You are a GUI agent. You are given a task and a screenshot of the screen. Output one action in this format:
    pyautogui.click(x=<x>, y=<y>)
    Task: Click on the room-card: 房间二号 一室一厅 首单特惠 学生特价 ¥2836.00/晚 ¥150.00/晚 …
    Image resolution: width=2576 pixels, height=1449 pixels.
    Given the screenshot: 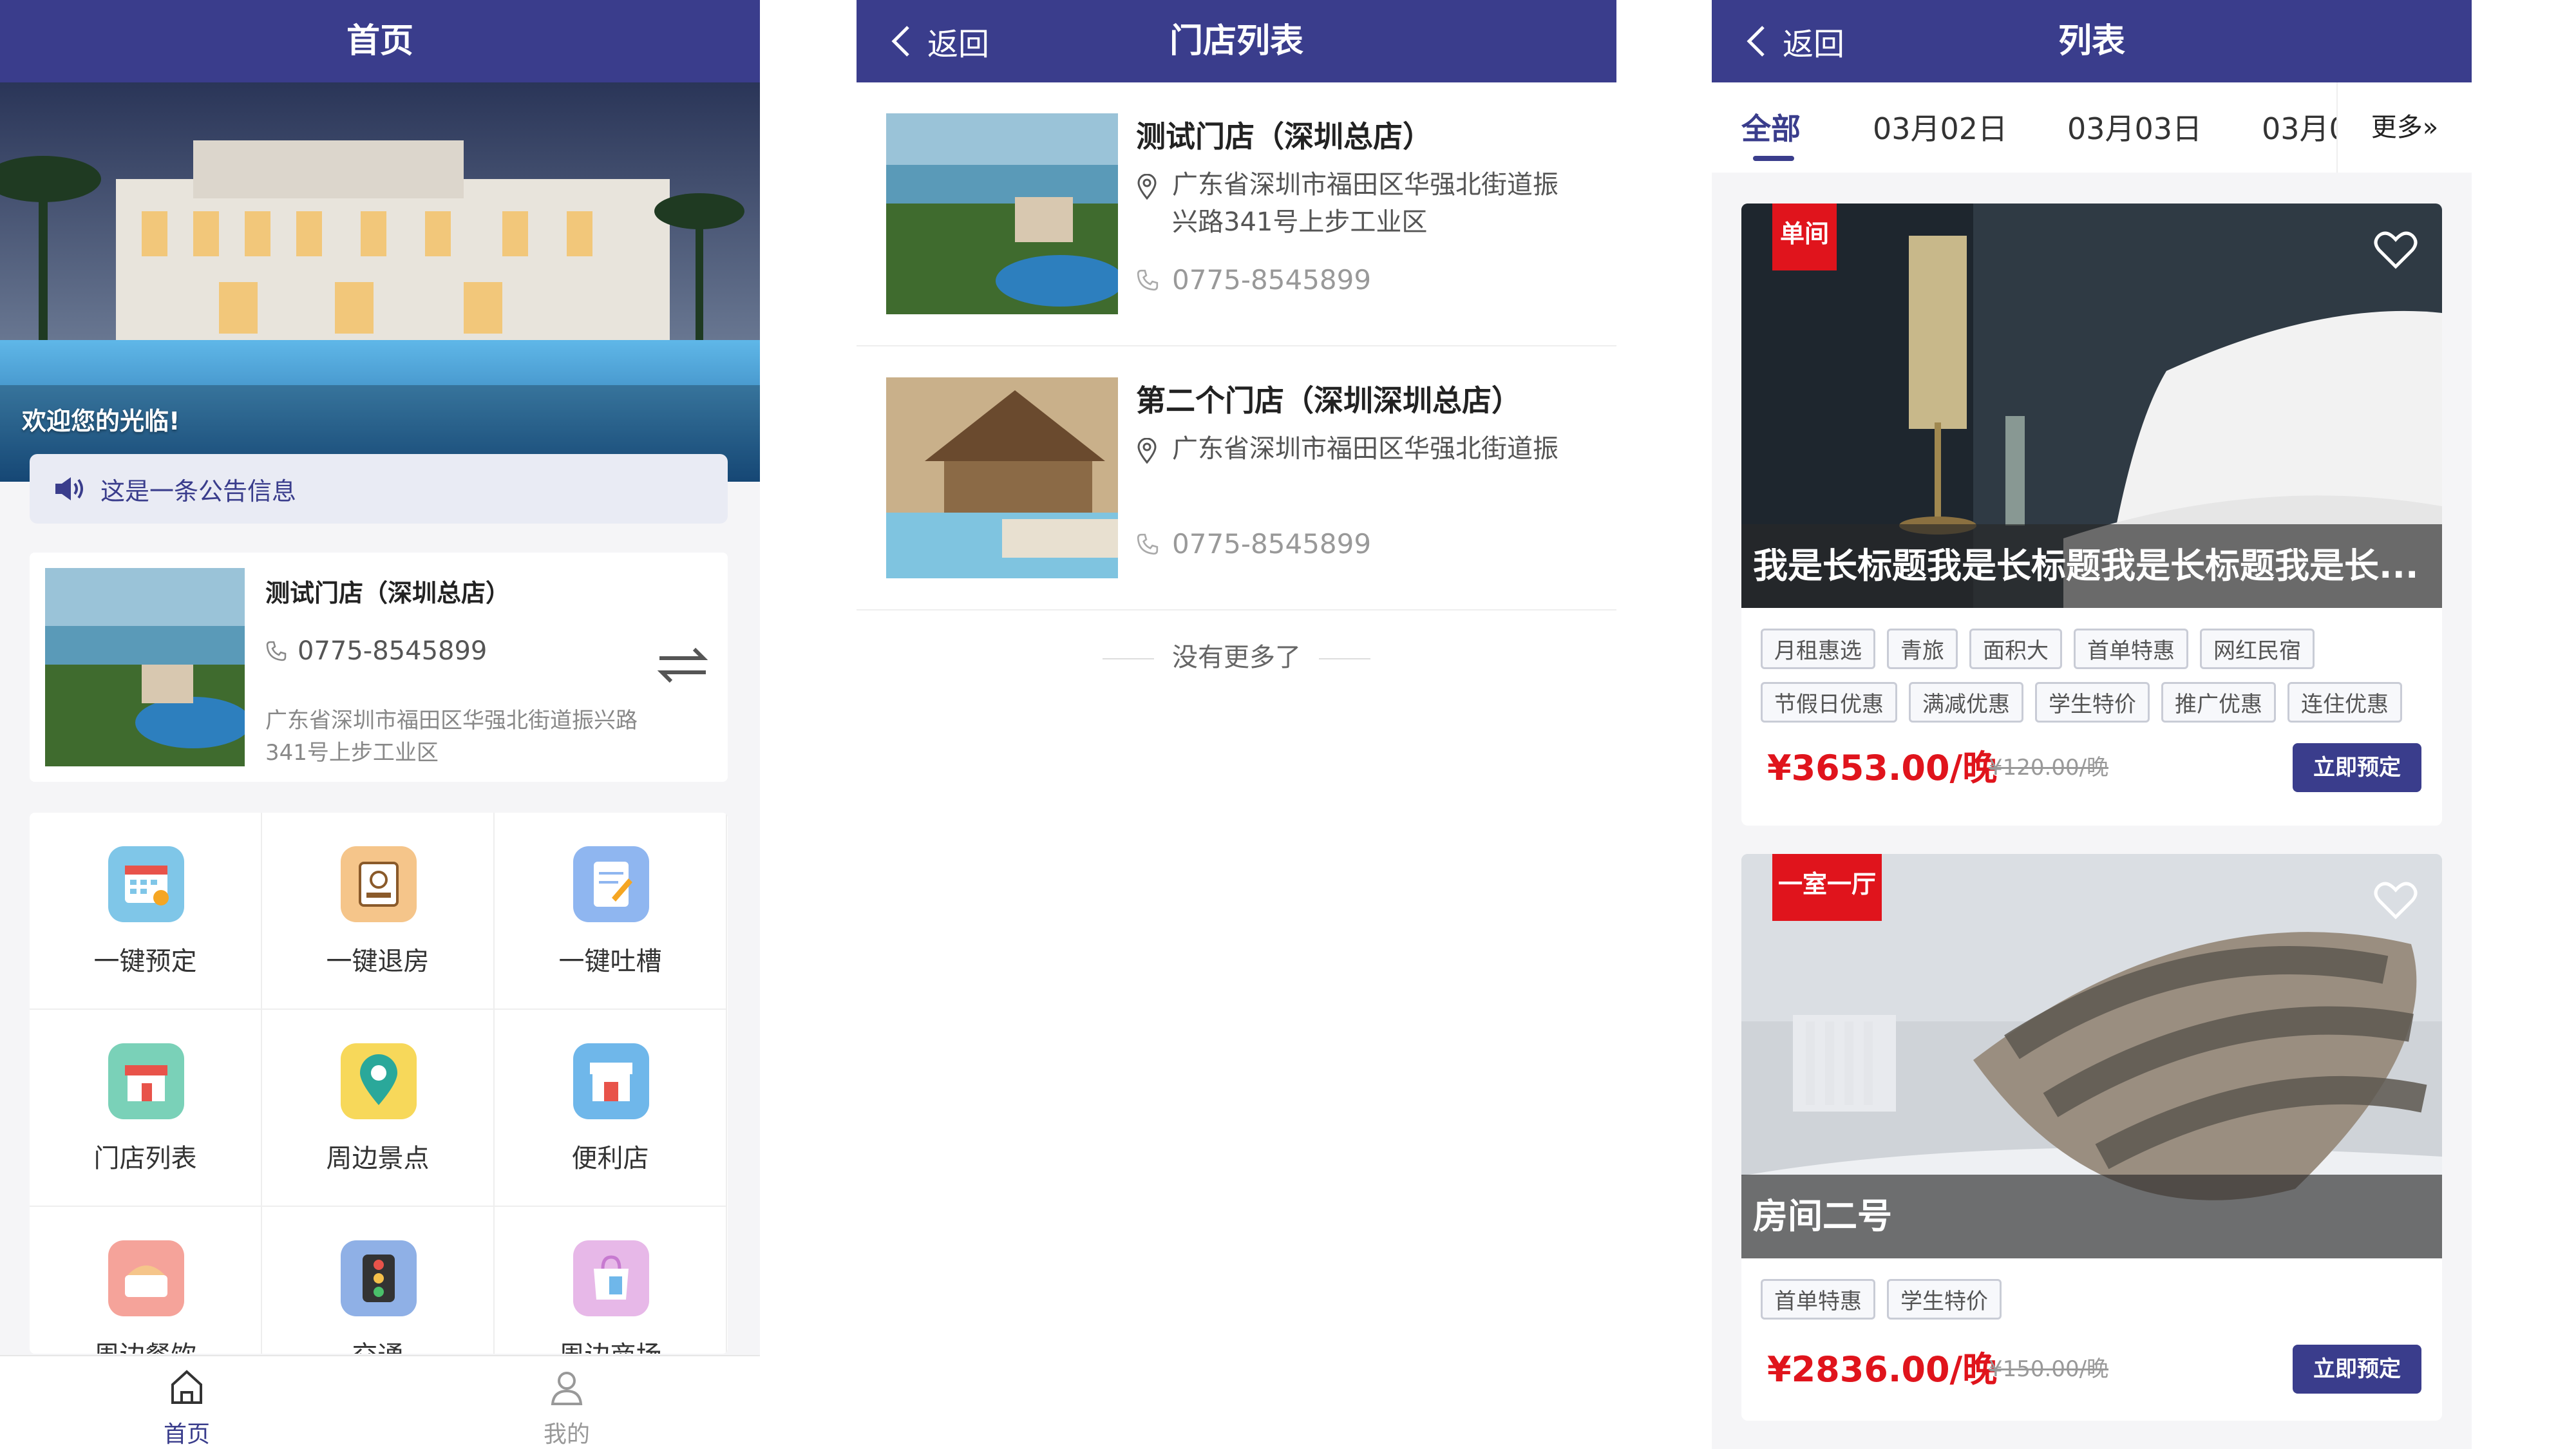 What is the action you would take?
    pyautogui.click(x=2091, y=1137)
    